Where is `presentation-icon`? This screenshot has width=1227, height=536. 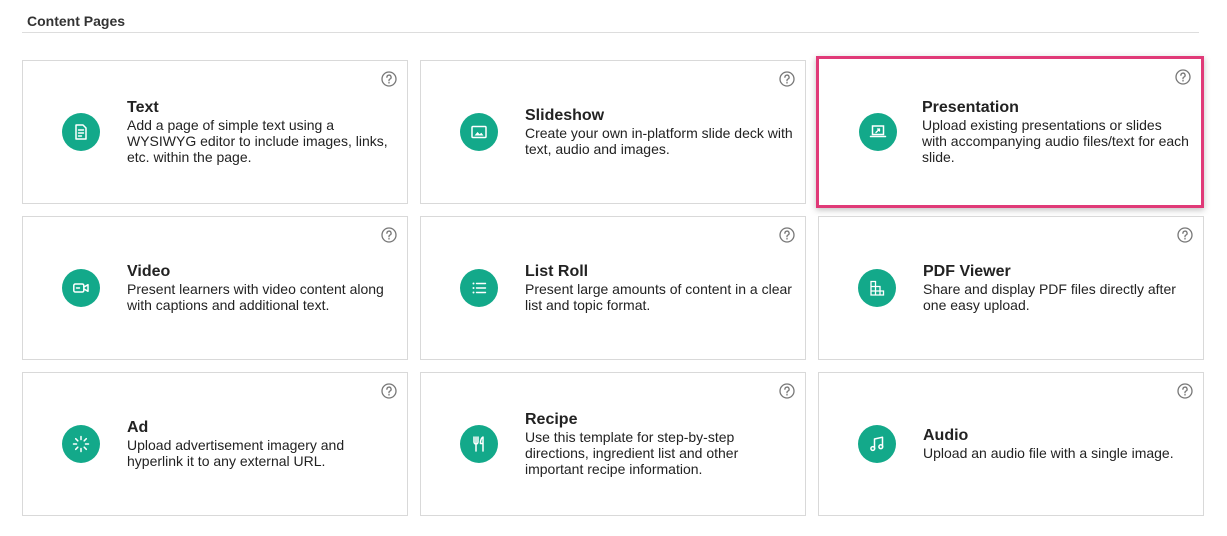
presentation-icon is located at coordinates (878, 132).